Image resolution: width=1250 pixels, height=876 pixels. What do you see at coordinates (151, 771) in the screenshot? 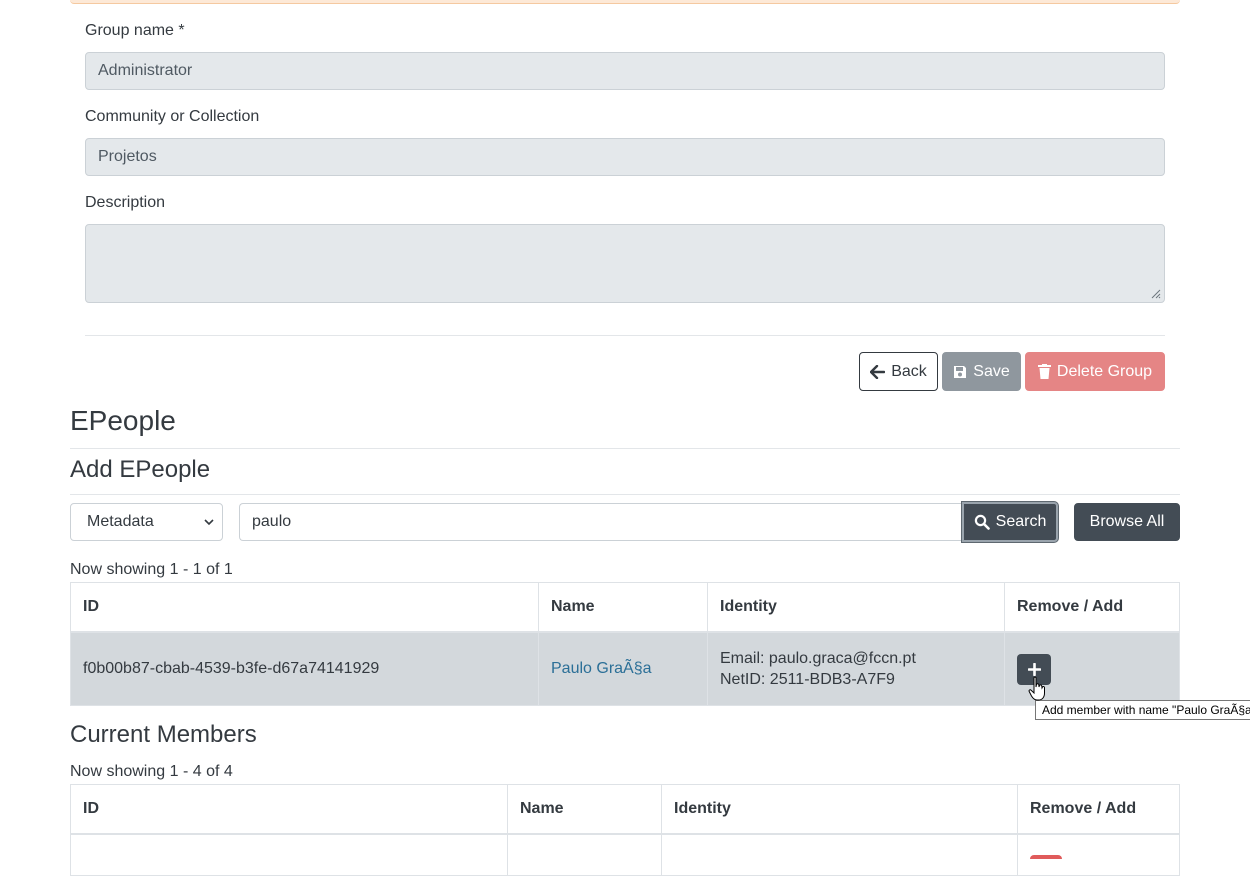
I see `current-members-count: Now showing 1 - 4 of 4` at bounding box center [151, 771].